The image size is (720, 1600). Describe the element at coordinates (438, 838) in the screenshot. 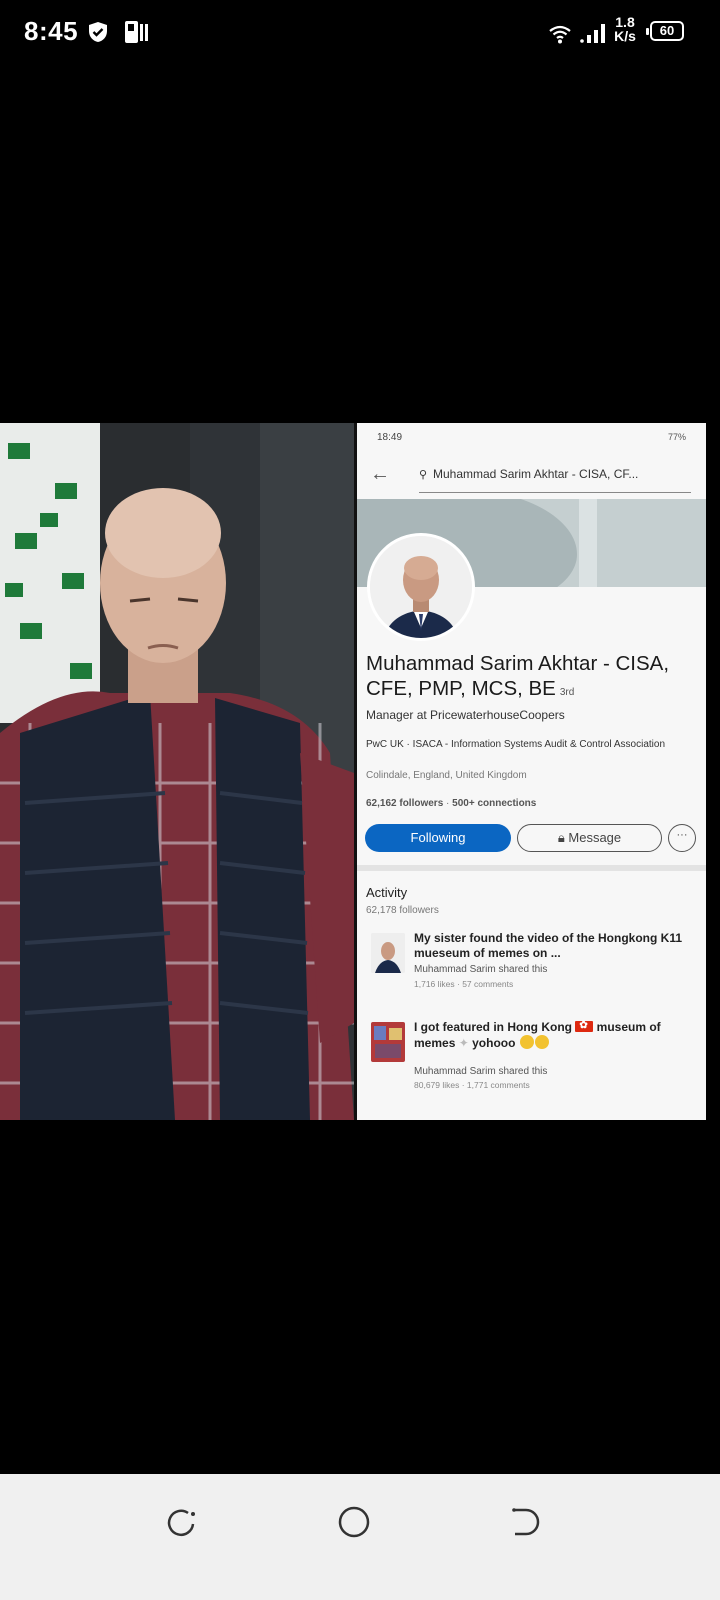

I see `following-button: Following` at that location.